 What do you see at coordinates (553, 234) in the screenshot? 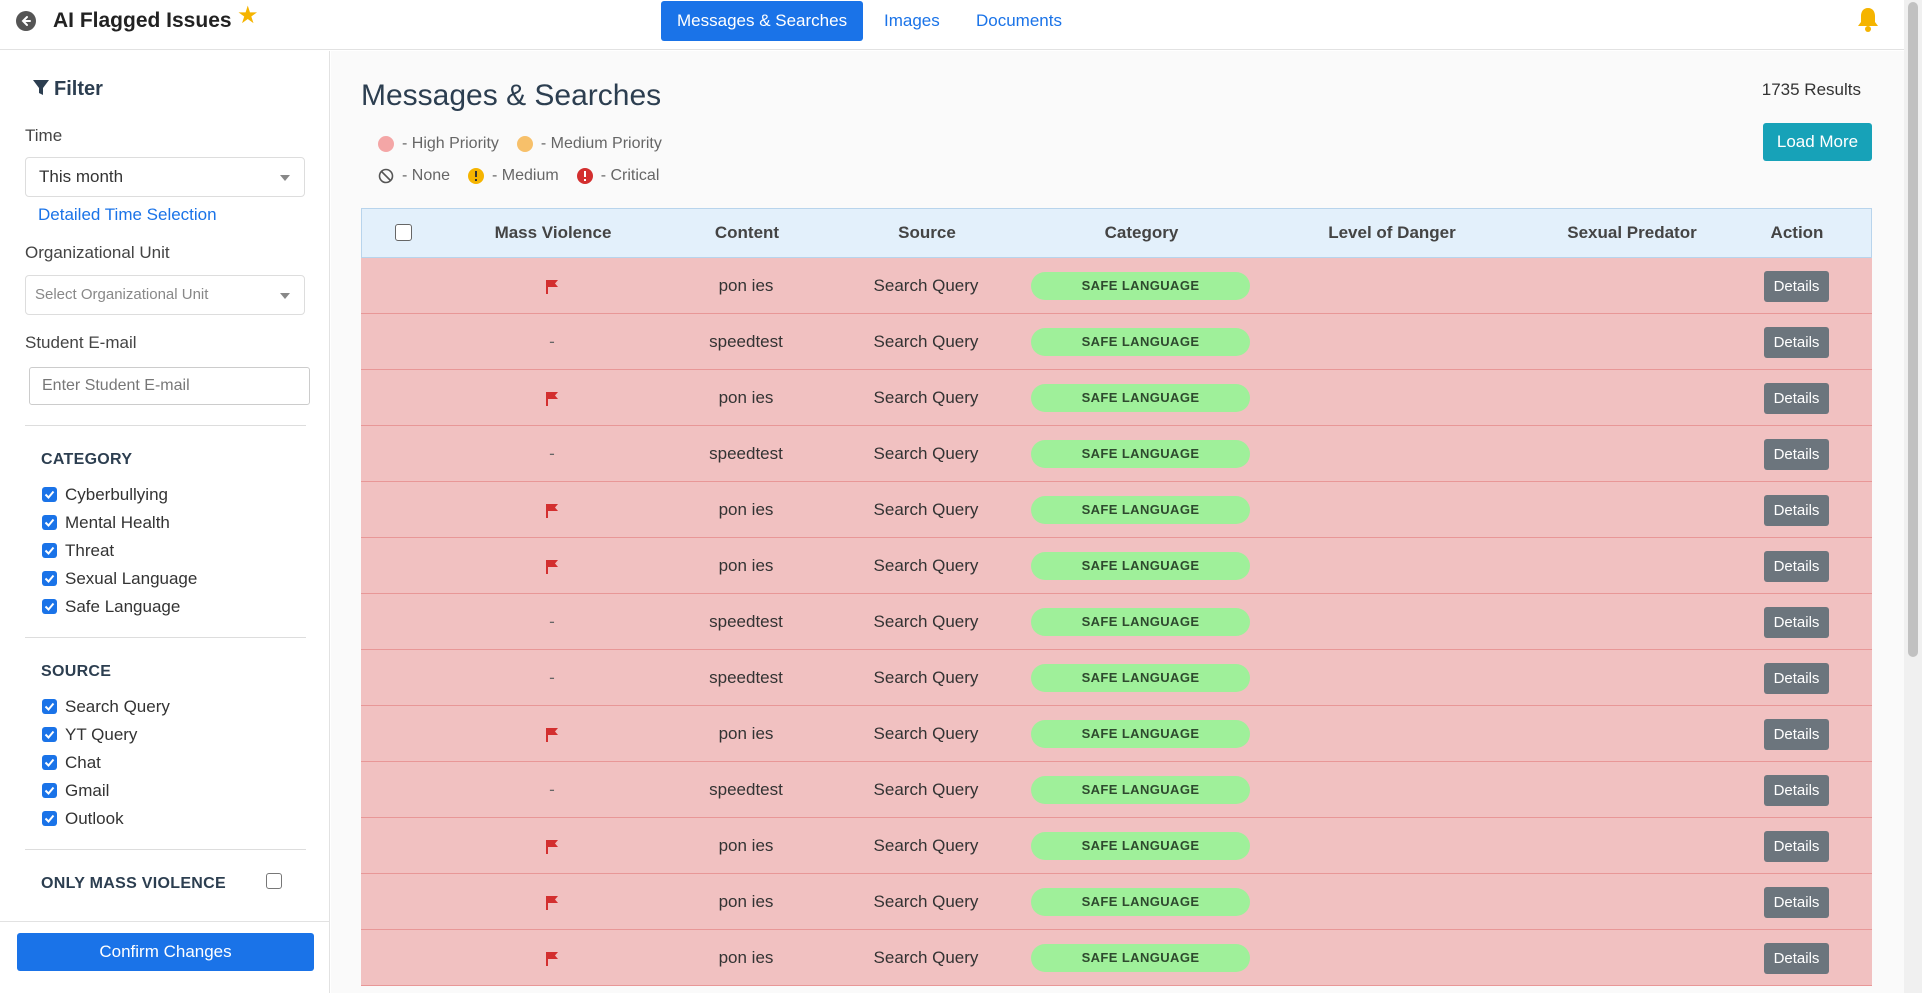
I see `column-header-mass-violence: Mass Violence` at bounding box center [553, 234].